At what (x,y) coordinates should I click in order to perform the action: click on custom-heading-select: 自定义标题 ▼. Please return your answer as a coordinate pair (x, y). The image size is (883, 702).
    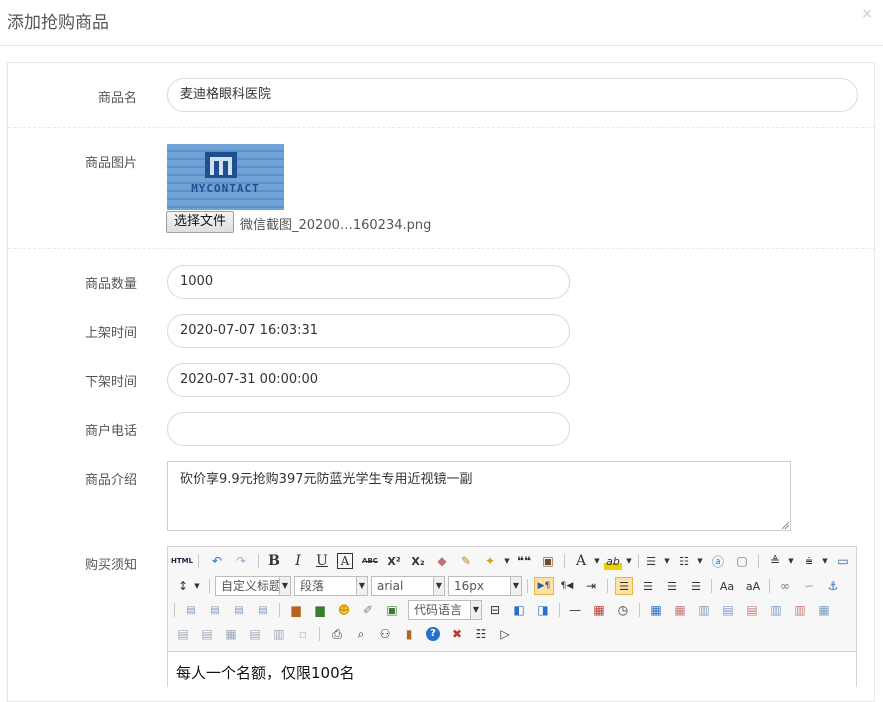
    Looking at the image, I should click on (253, 586).